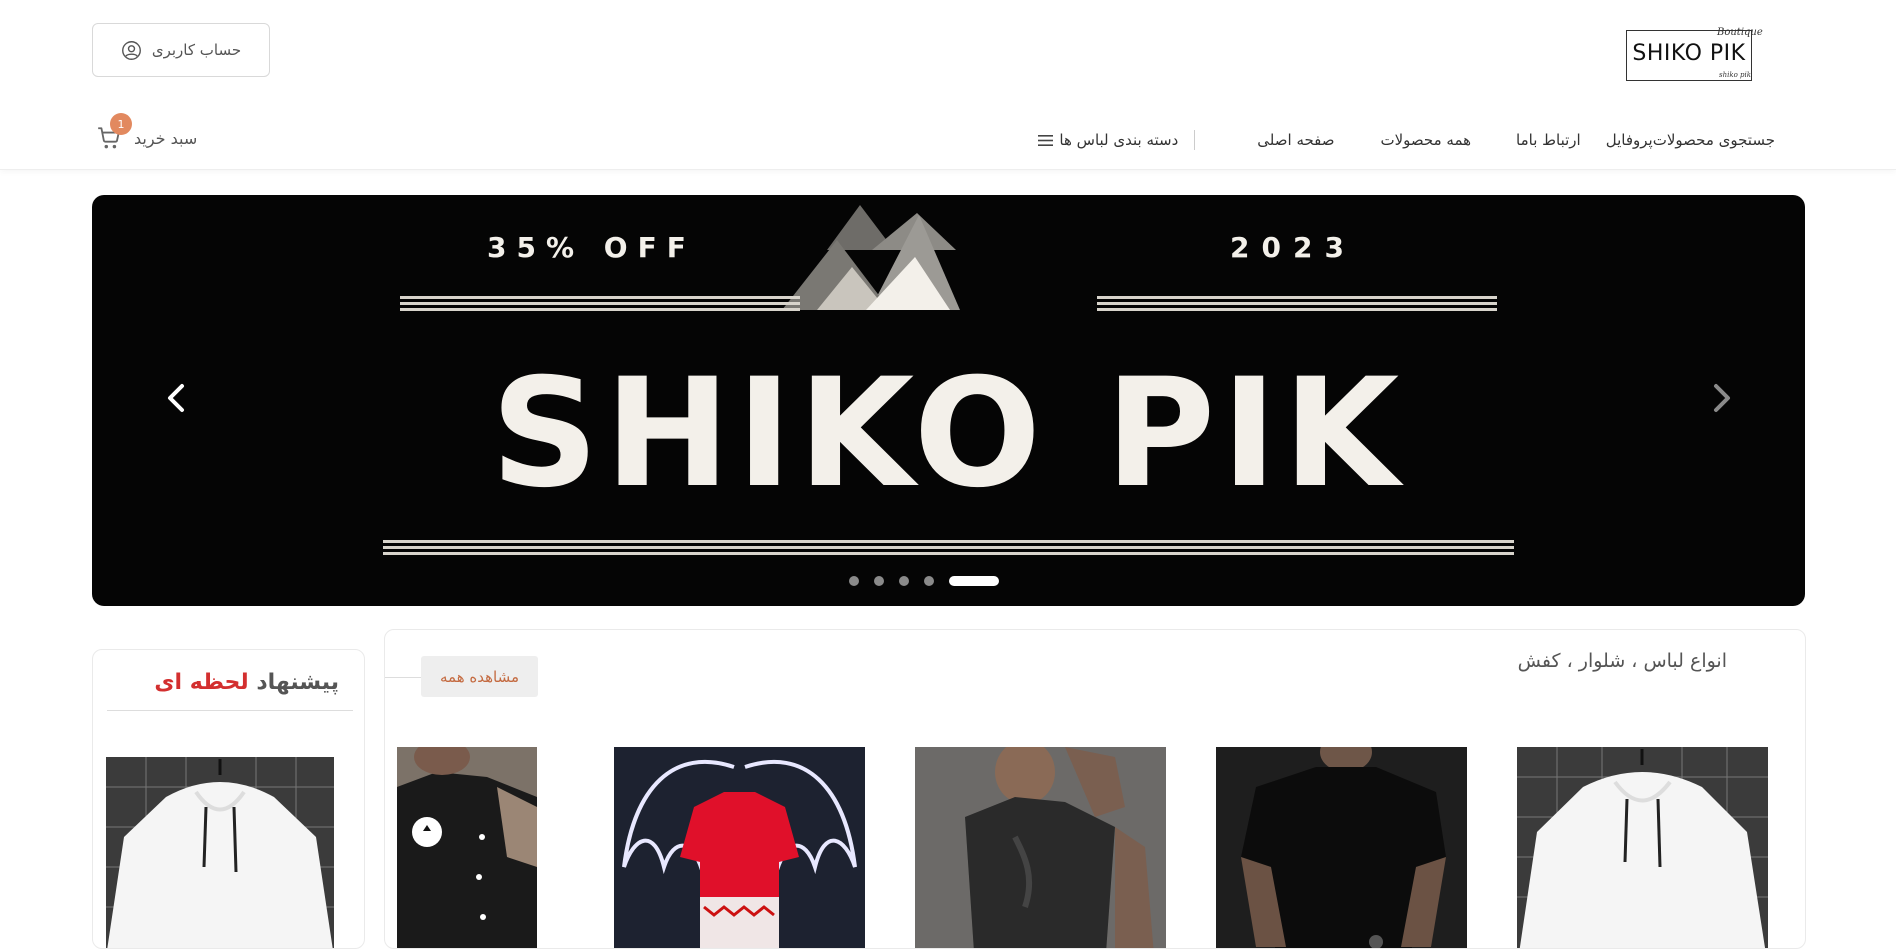 The image size is (1896, 949). What do you see at coordinates (1689, 53) in the screenshot?
I see `logo-text: SHIKO PIK` at bounding box center [1689, 53].